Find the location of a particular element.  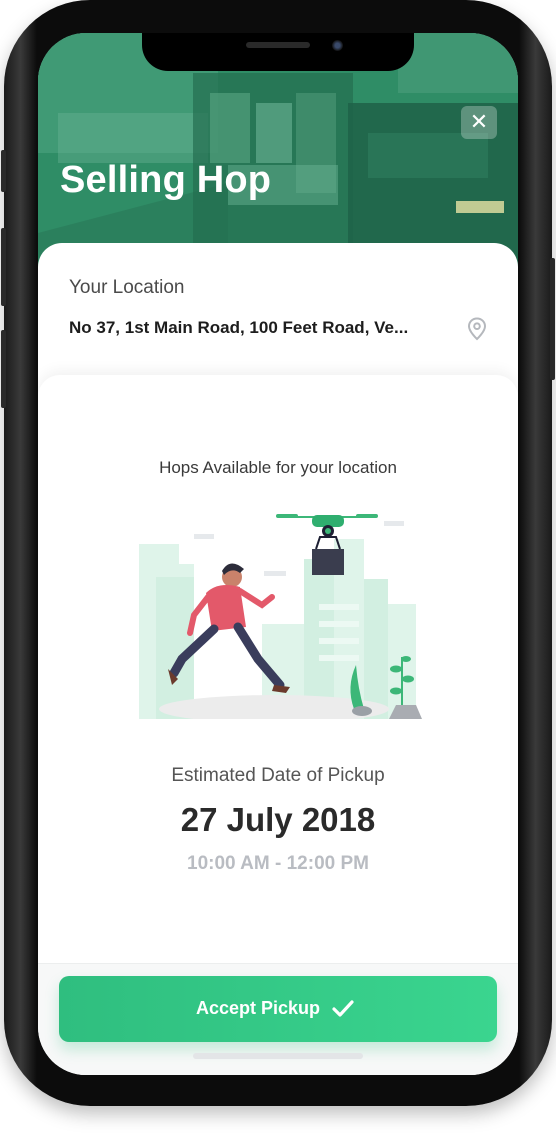

side-button-mute is located at coordinates (3, 171).